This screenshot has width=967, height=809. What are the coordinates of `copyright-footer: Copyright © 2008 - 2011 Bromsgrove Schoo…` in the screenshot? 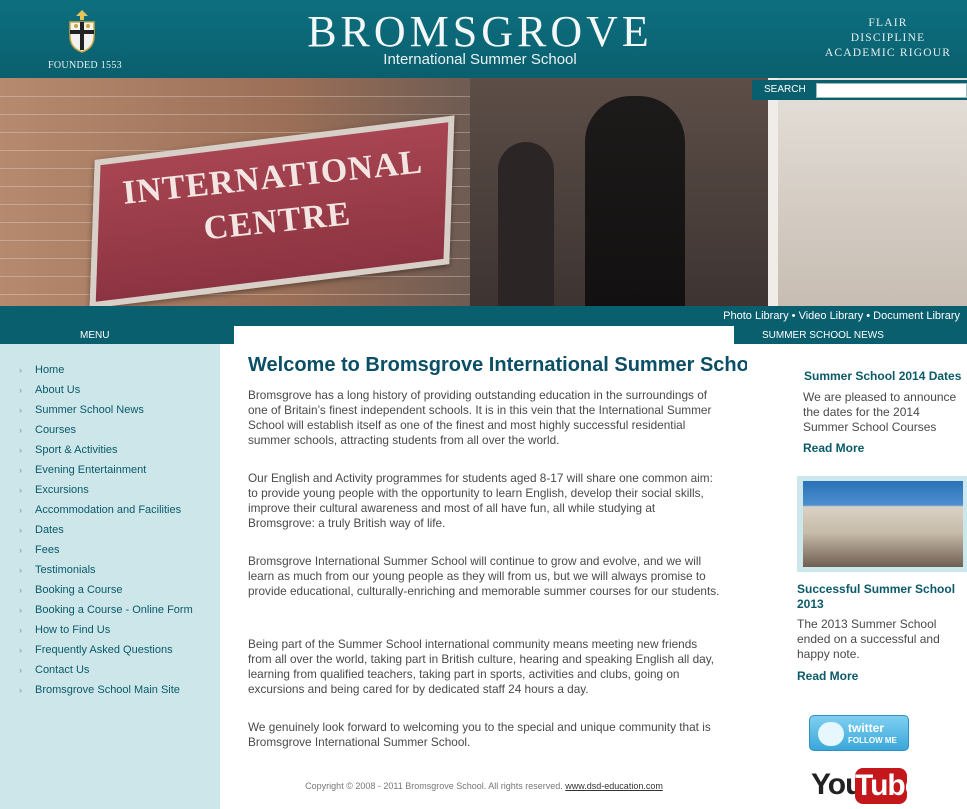 It's located at (484, 786).